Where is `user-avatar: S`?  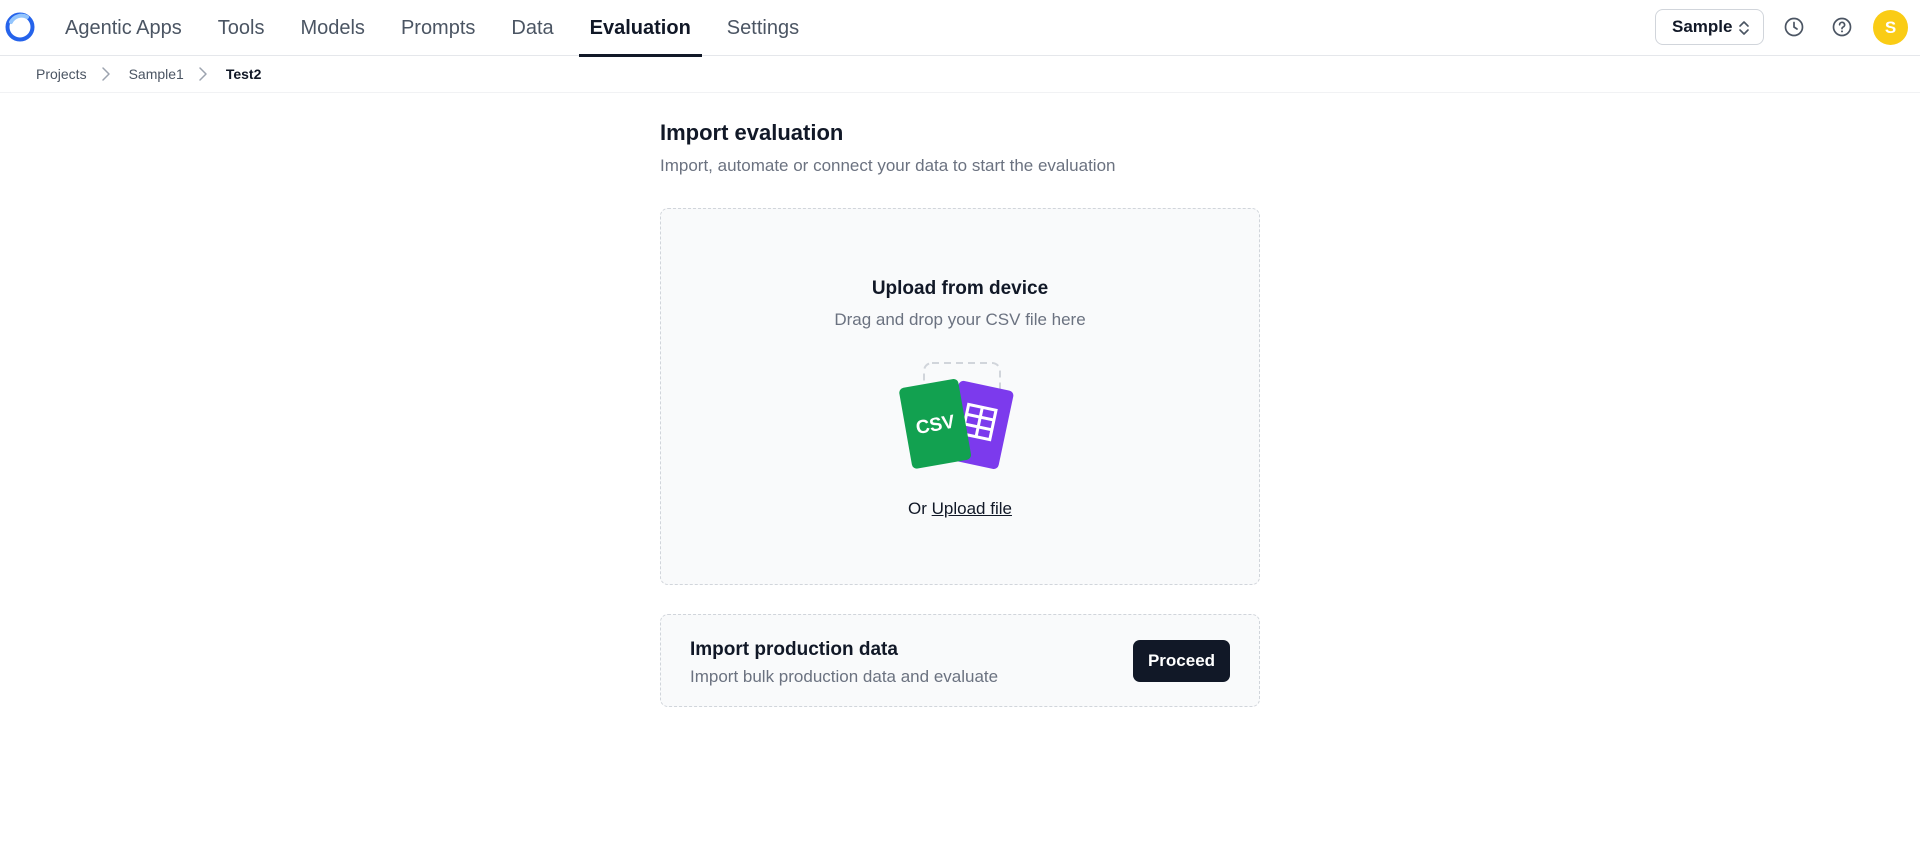
user-avatar: S is located at coordinates (1890, 27).